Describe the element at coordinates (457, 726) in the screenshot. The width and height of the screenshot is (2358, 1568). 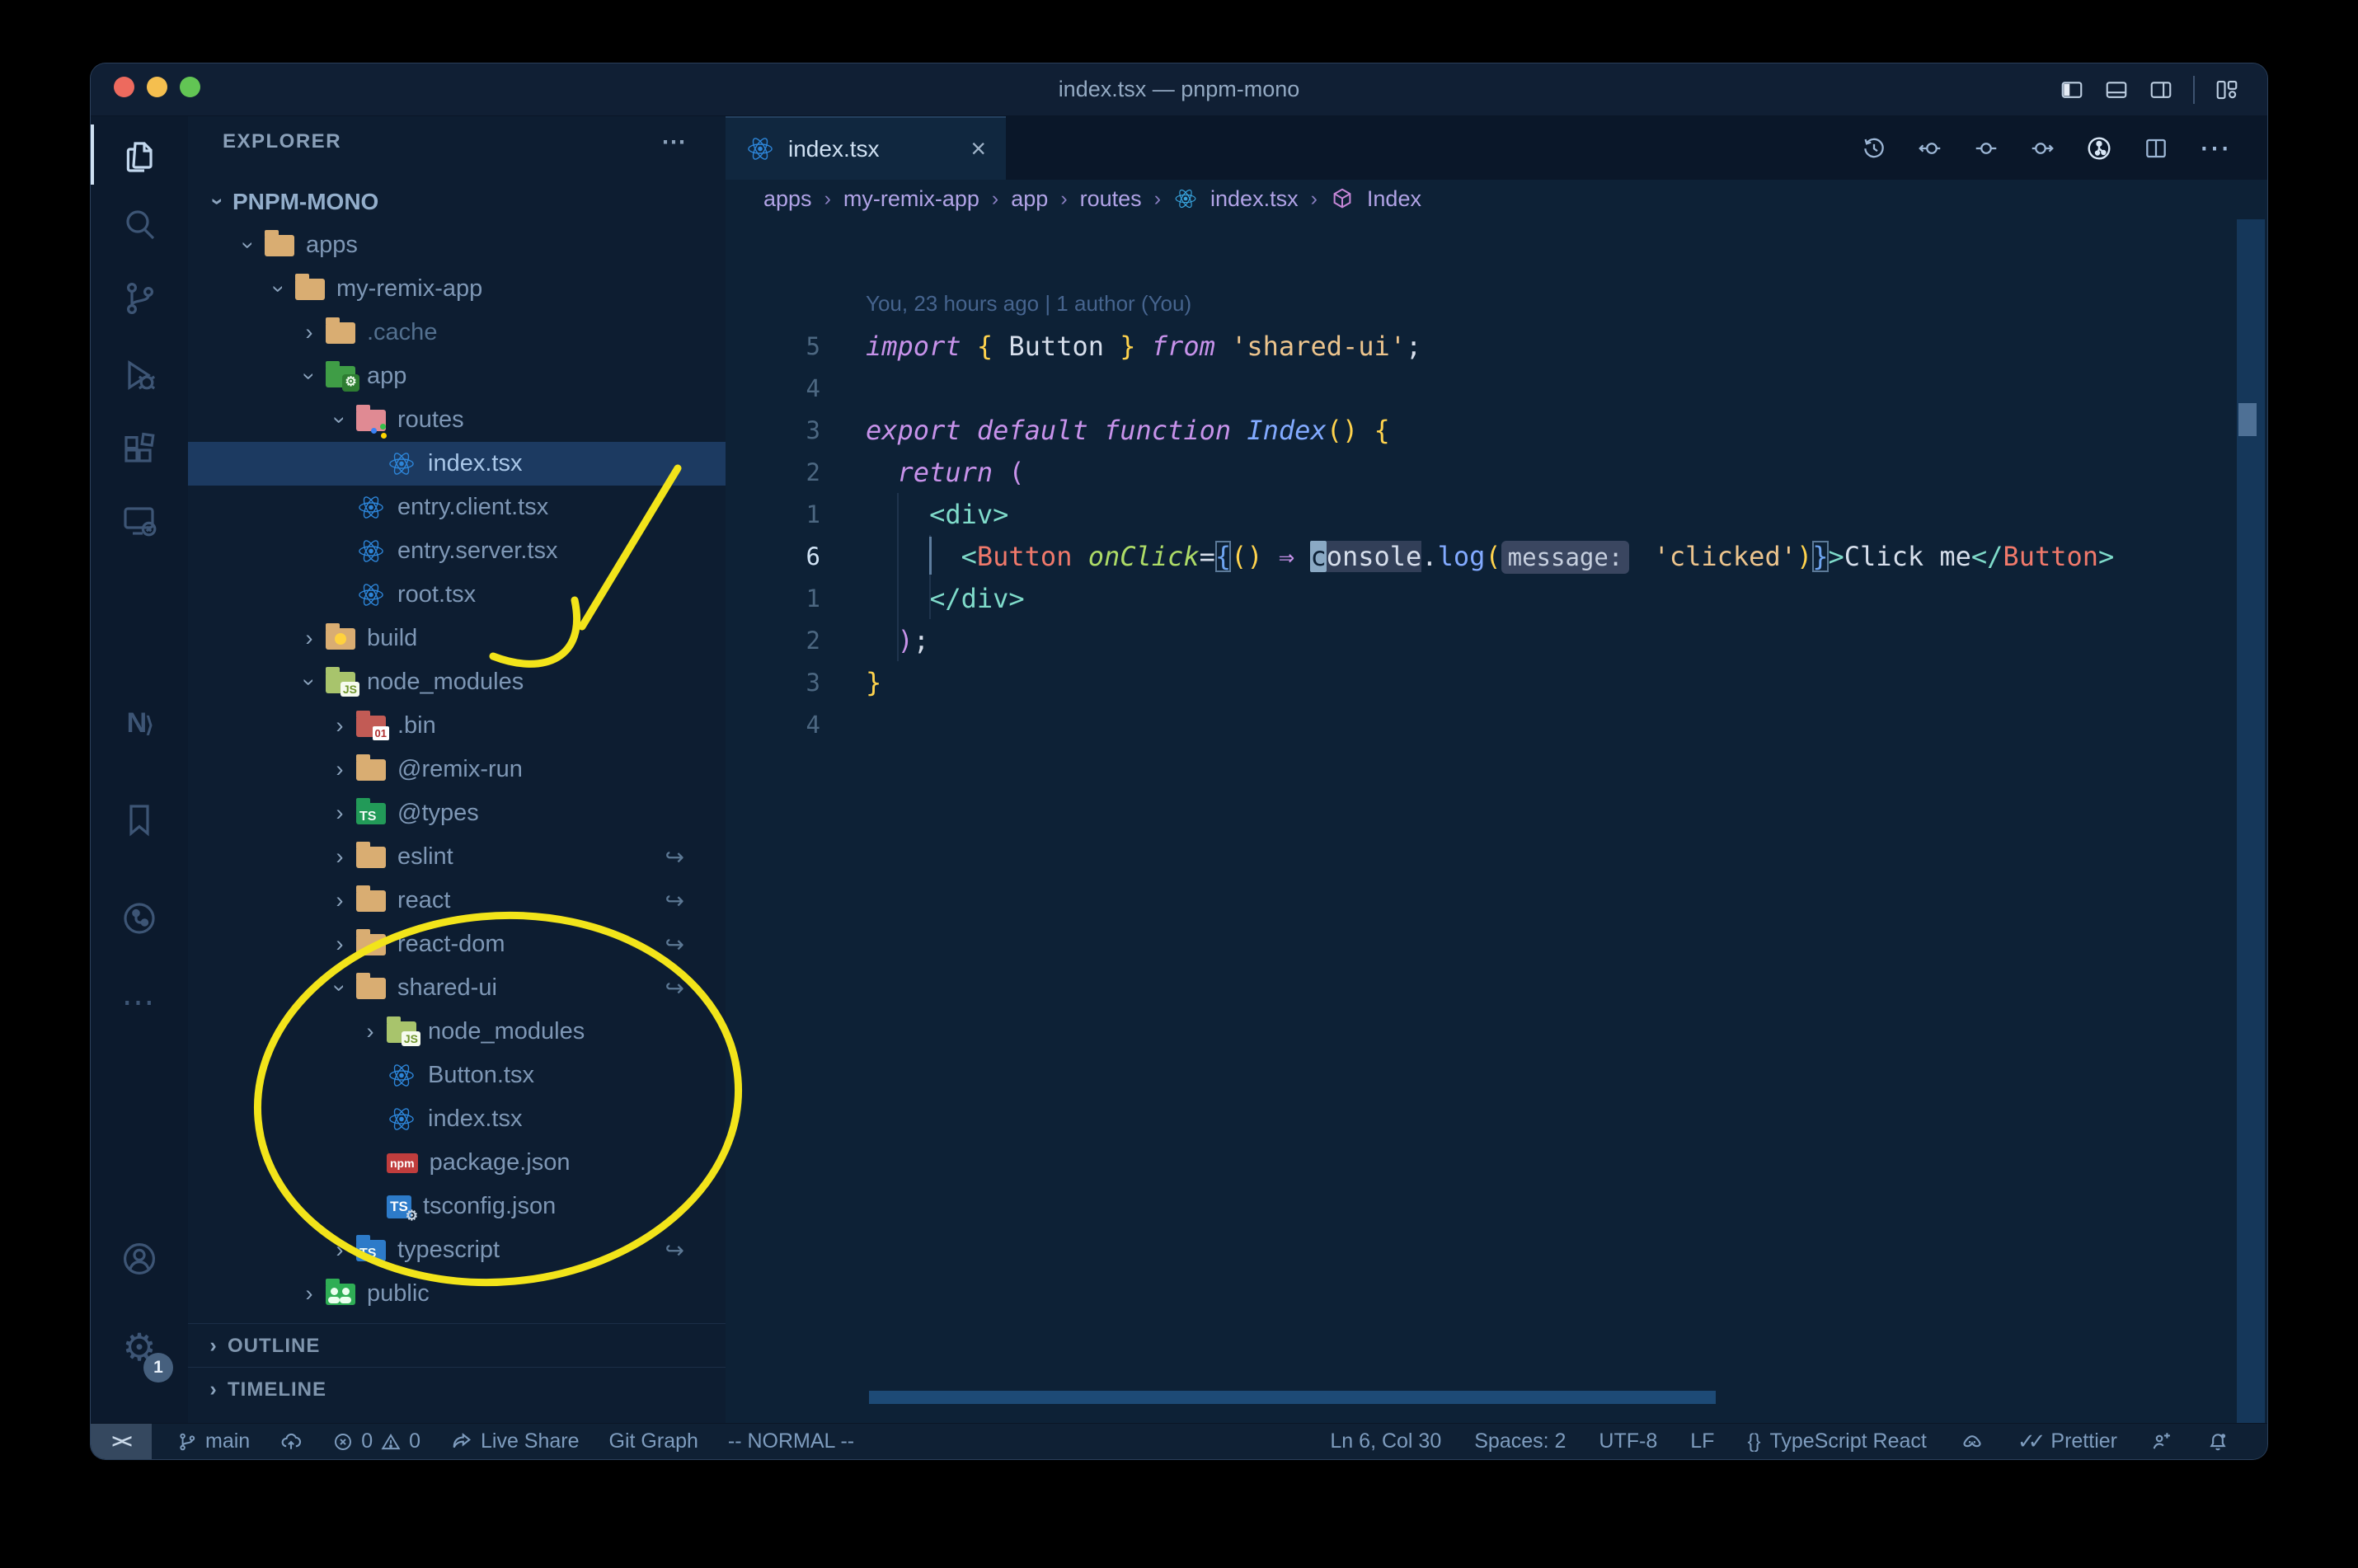
I see `tree-item--bin: › 01 .bin` at that location.